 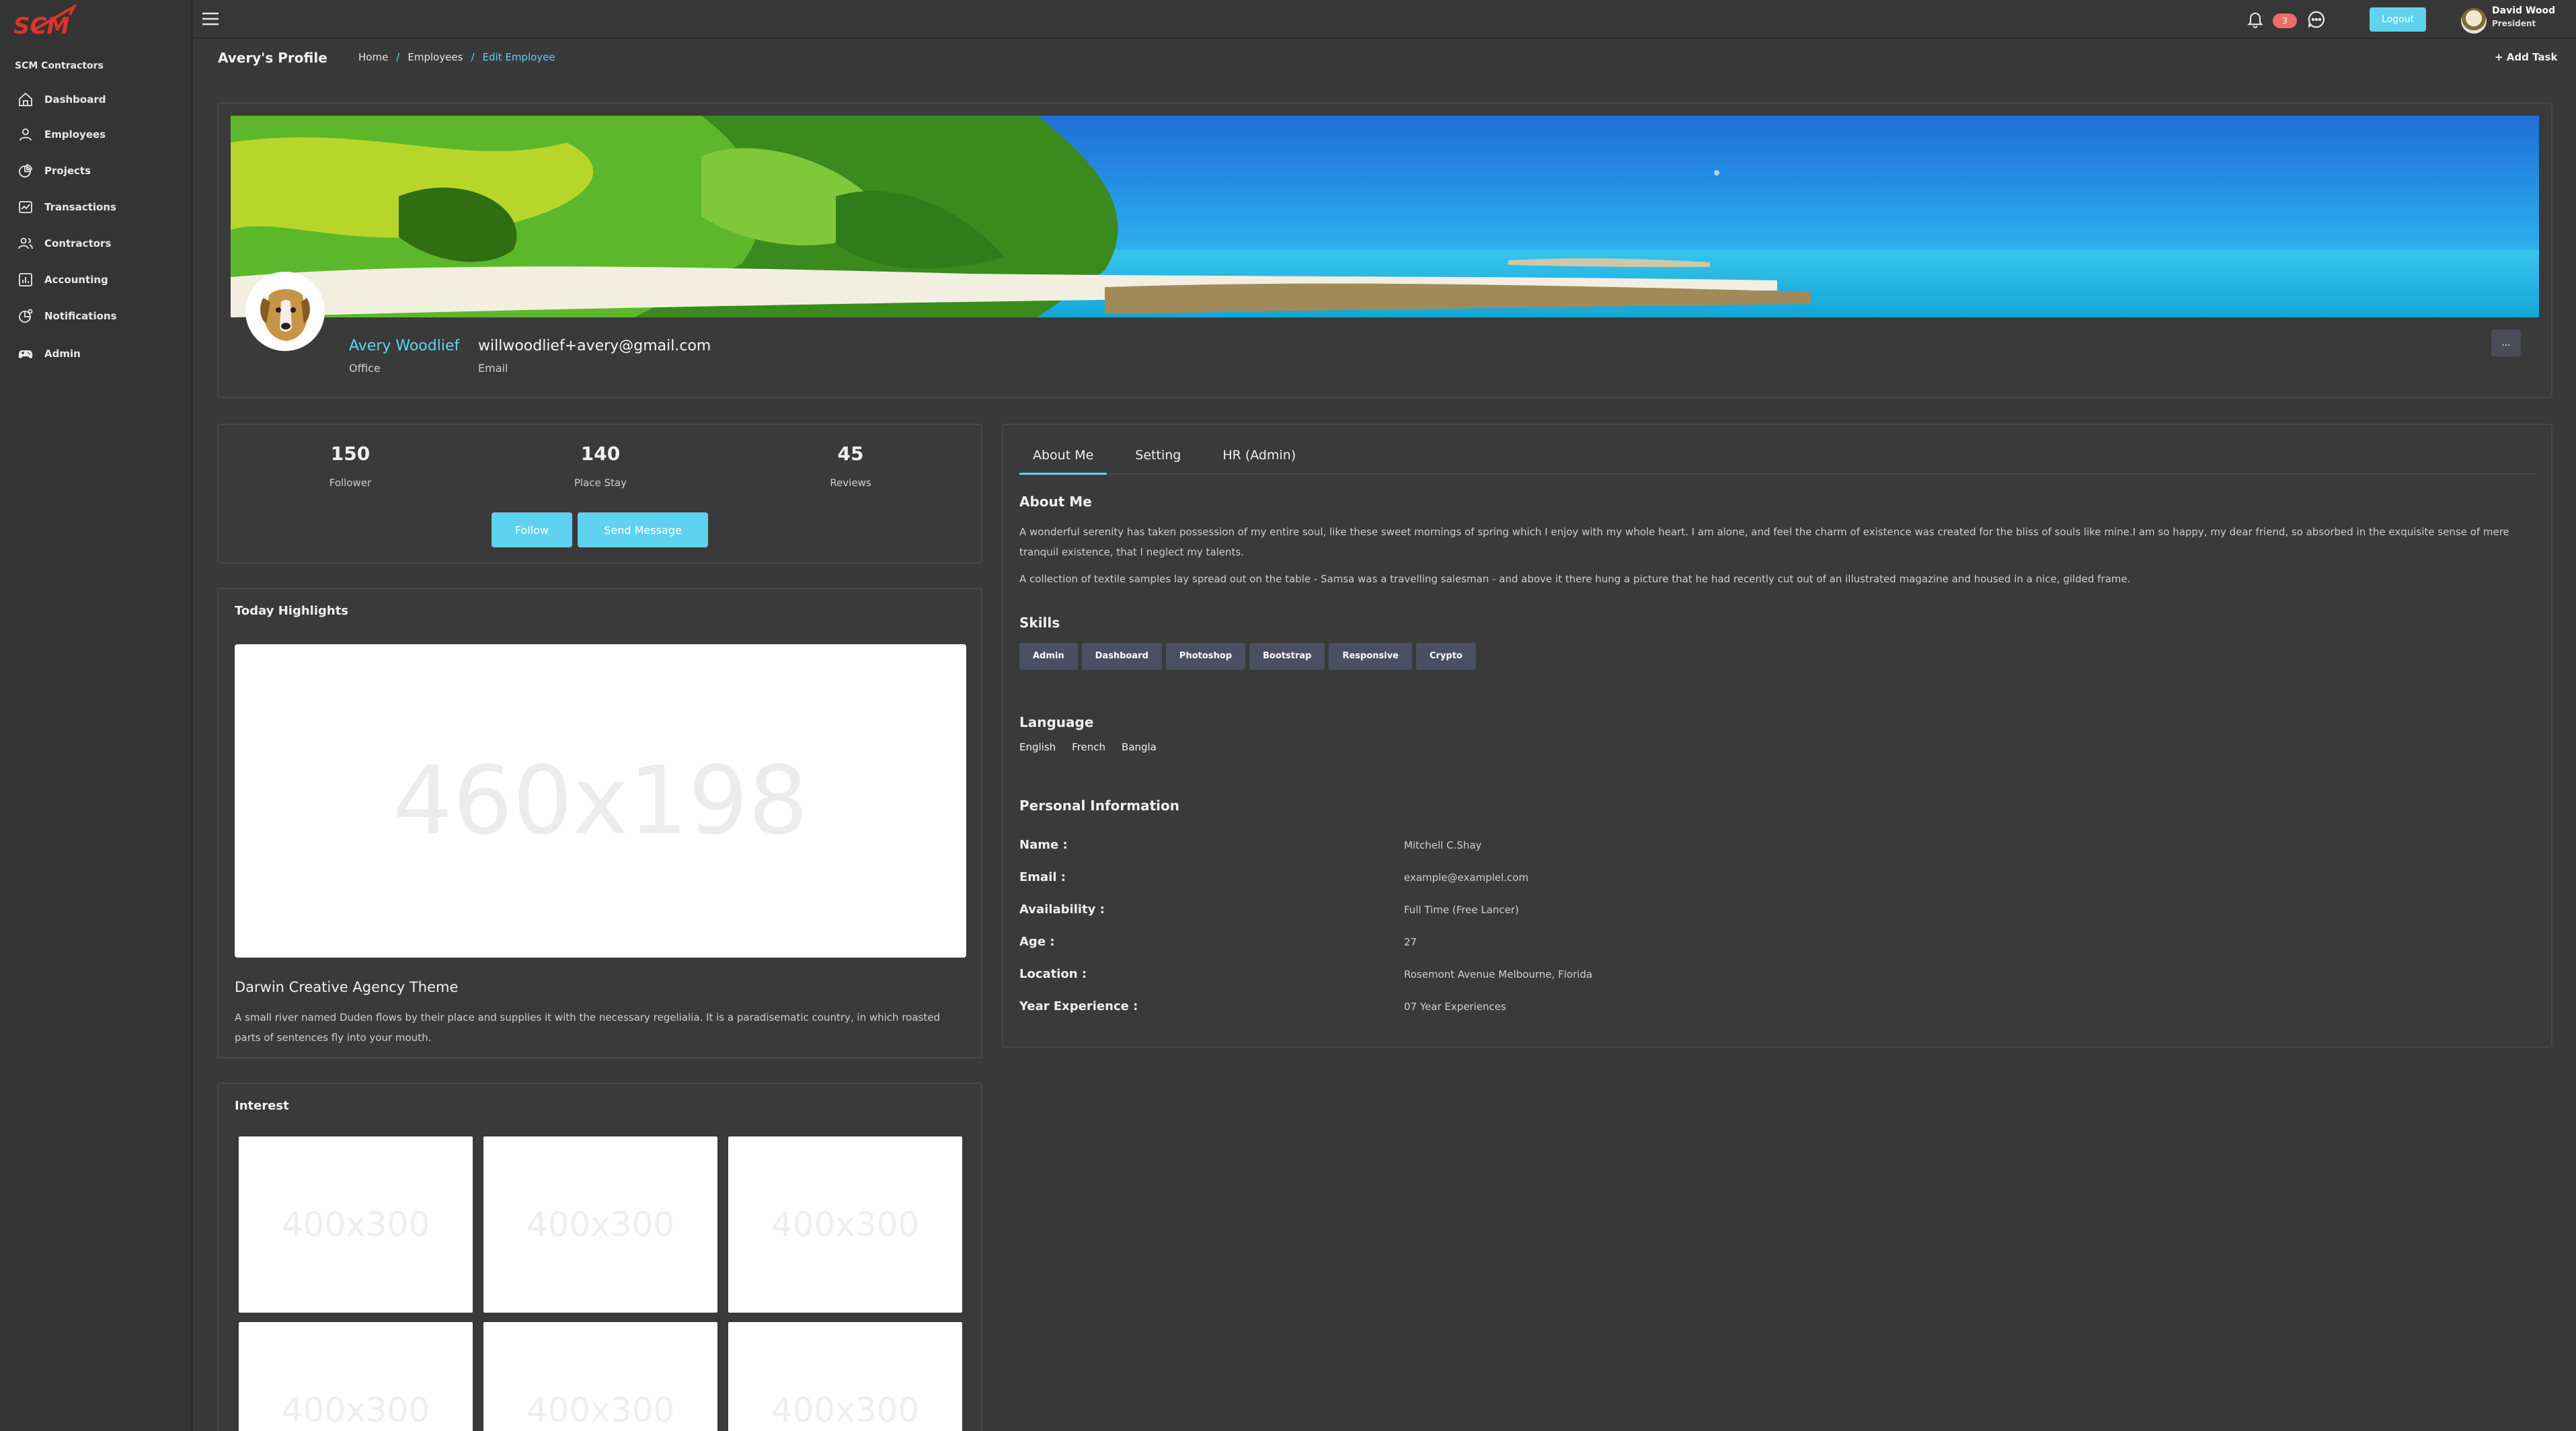 What do you see at coordinates (851, 453) in the screenshot?
I see `stat-value: 45` at bounding box center [851, 453].